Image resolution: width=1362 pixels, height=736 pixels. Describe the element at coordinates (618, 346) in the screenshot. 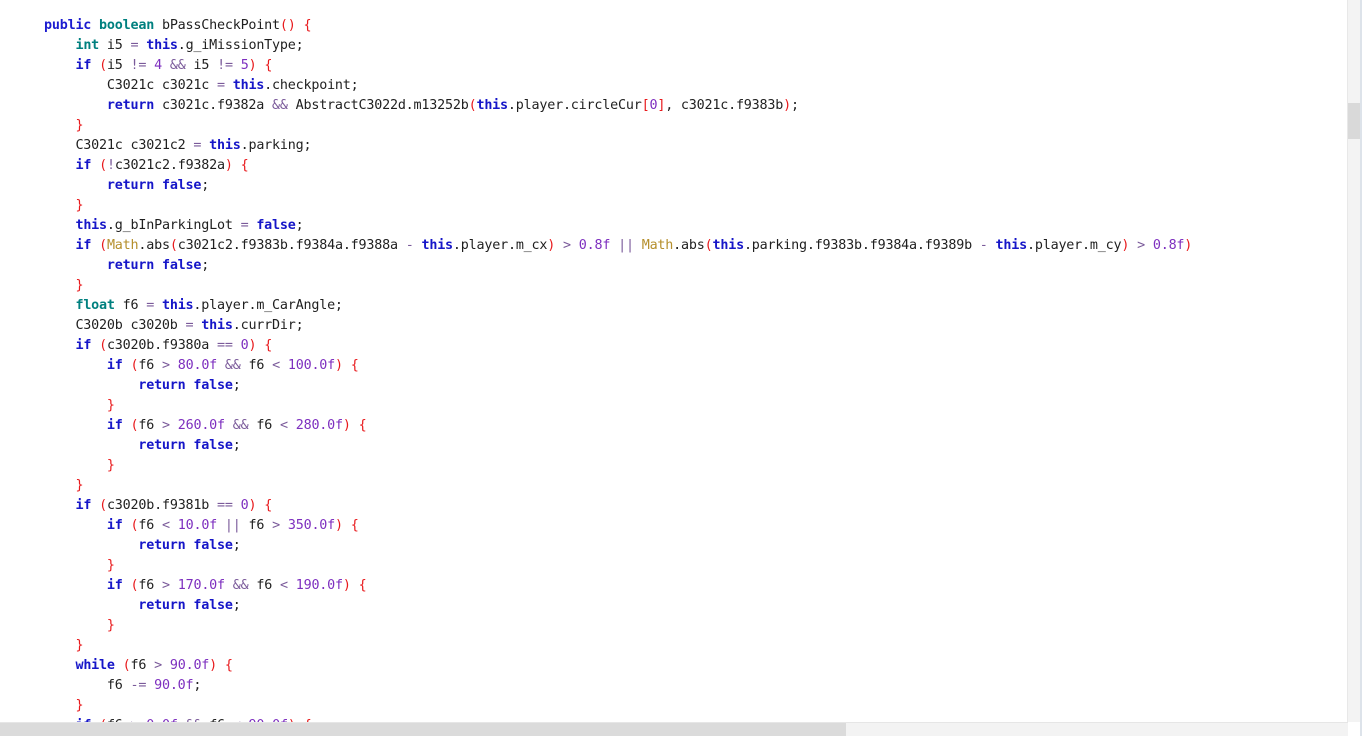

I see `code-line: if (c3020b.f9380a == 0) {` at that location.